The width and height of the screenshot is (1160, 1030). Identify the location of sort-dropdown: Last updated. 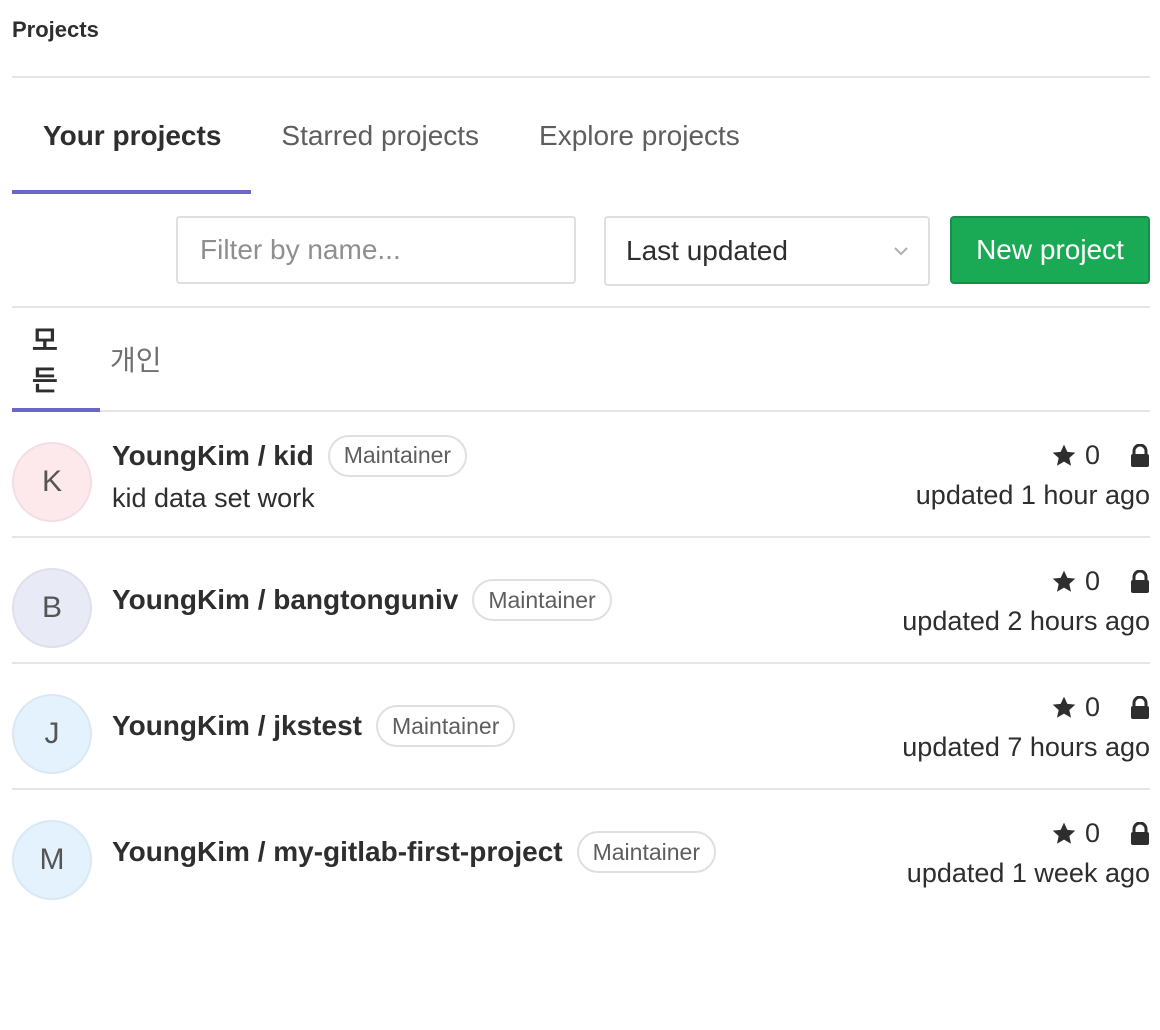
(767, 251).